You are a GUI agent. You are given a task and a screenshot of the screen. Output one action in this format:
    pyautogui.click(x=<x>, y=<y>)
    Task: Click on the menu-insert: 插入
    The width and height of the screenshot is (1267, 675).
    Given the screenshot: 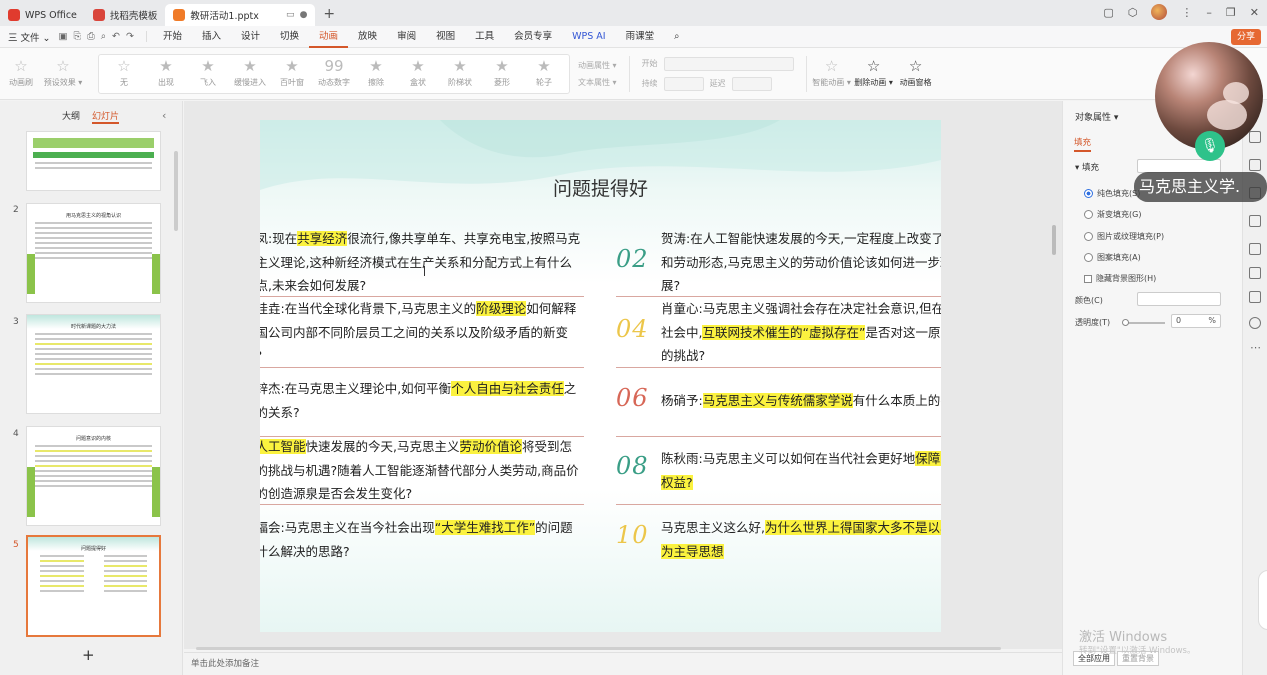 What is the action you would take?
    pyautogui.click(x=211, y=37)
    